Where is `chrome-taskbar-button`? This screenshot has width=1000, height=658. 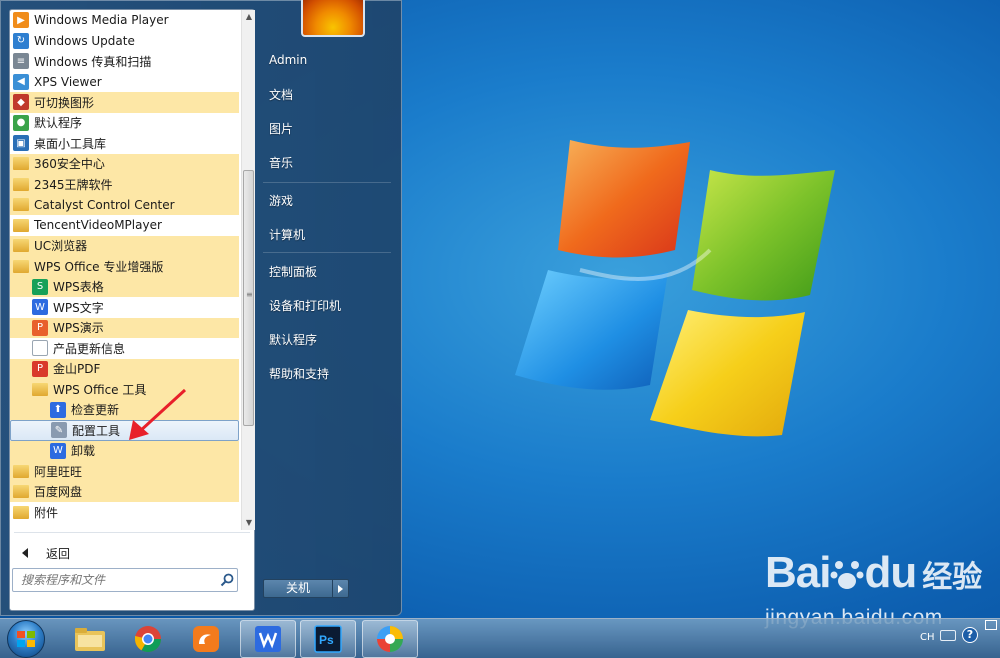
chrome-taskbar-button is located at coordinates (148, 639).